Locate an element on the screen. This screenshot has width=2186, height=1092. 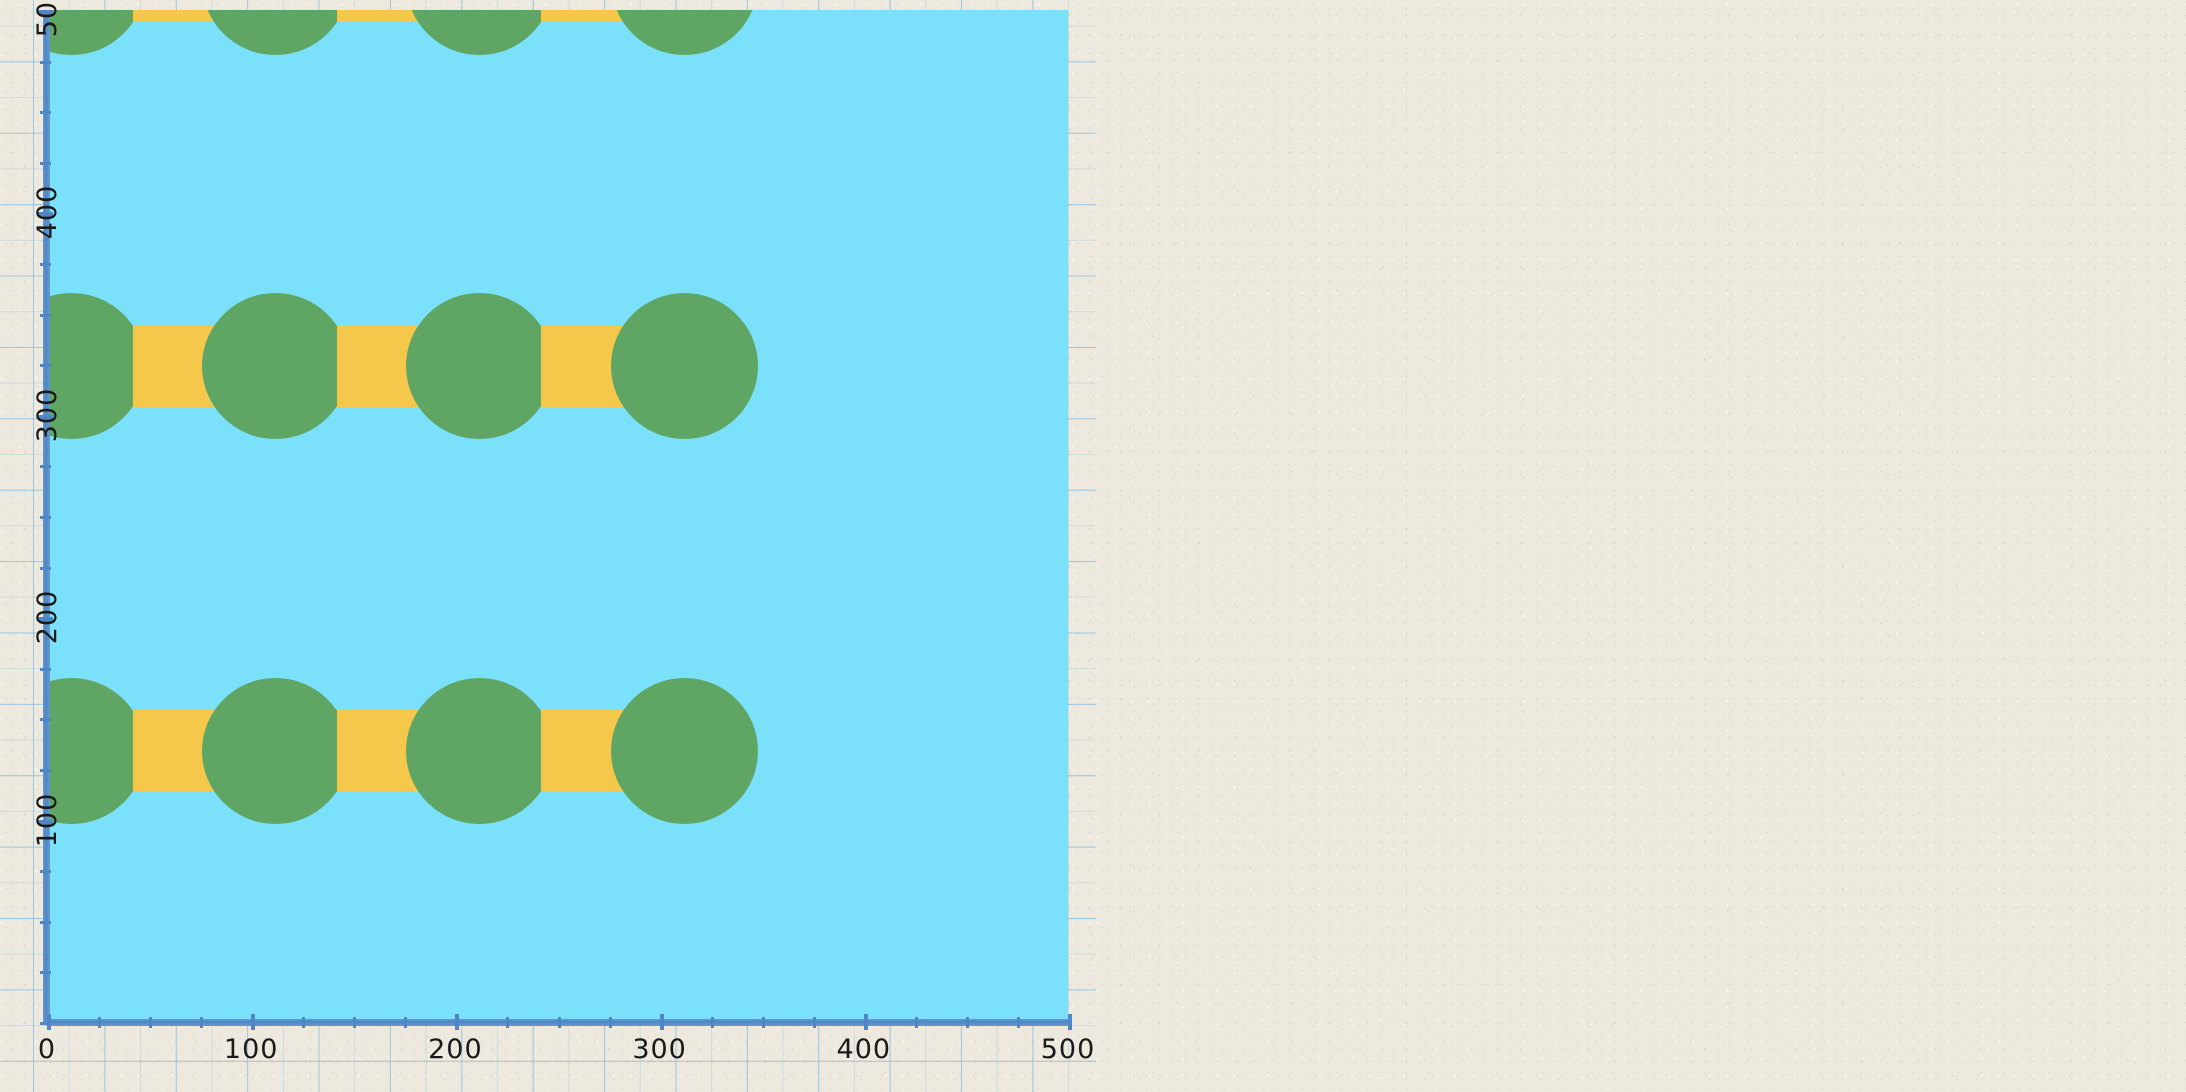
y-axis-label: 100 is located at coordinates (47, 819).